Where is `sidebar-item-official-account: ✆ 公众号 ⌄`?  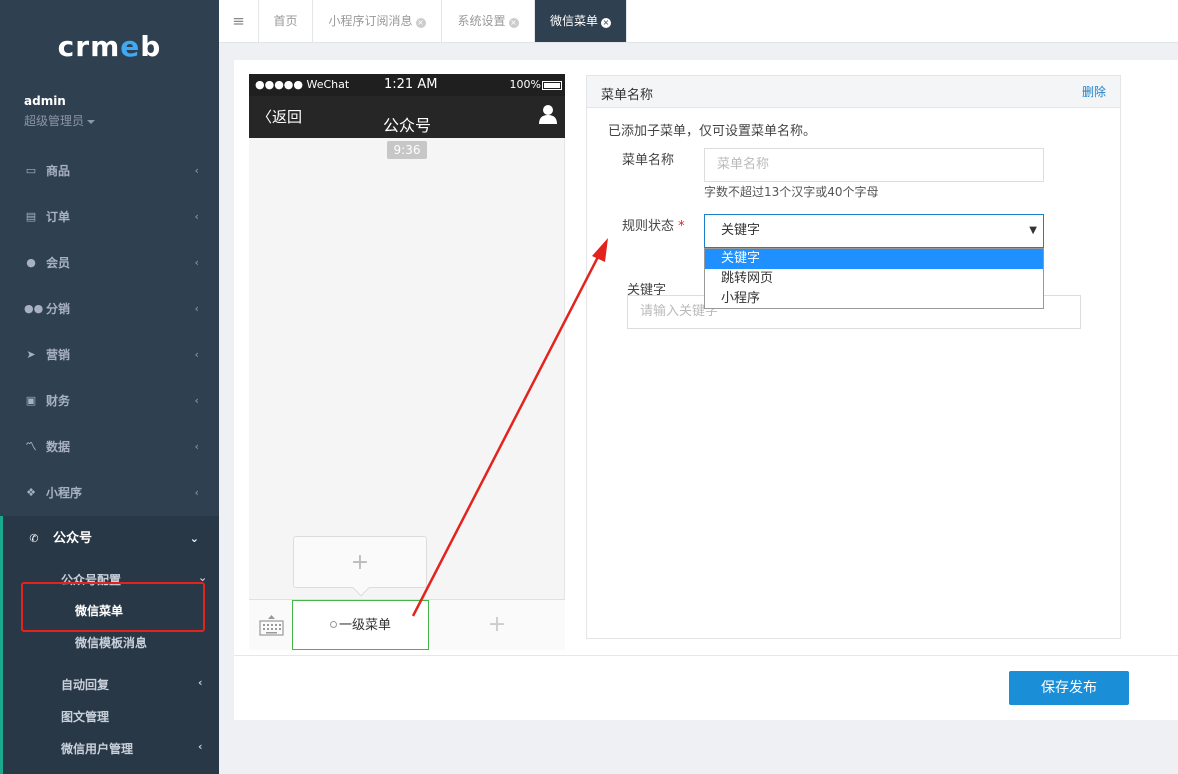 sidebar-item-official-account: ✆ 公众号 ⌄ is located at coordinates (109, 539).